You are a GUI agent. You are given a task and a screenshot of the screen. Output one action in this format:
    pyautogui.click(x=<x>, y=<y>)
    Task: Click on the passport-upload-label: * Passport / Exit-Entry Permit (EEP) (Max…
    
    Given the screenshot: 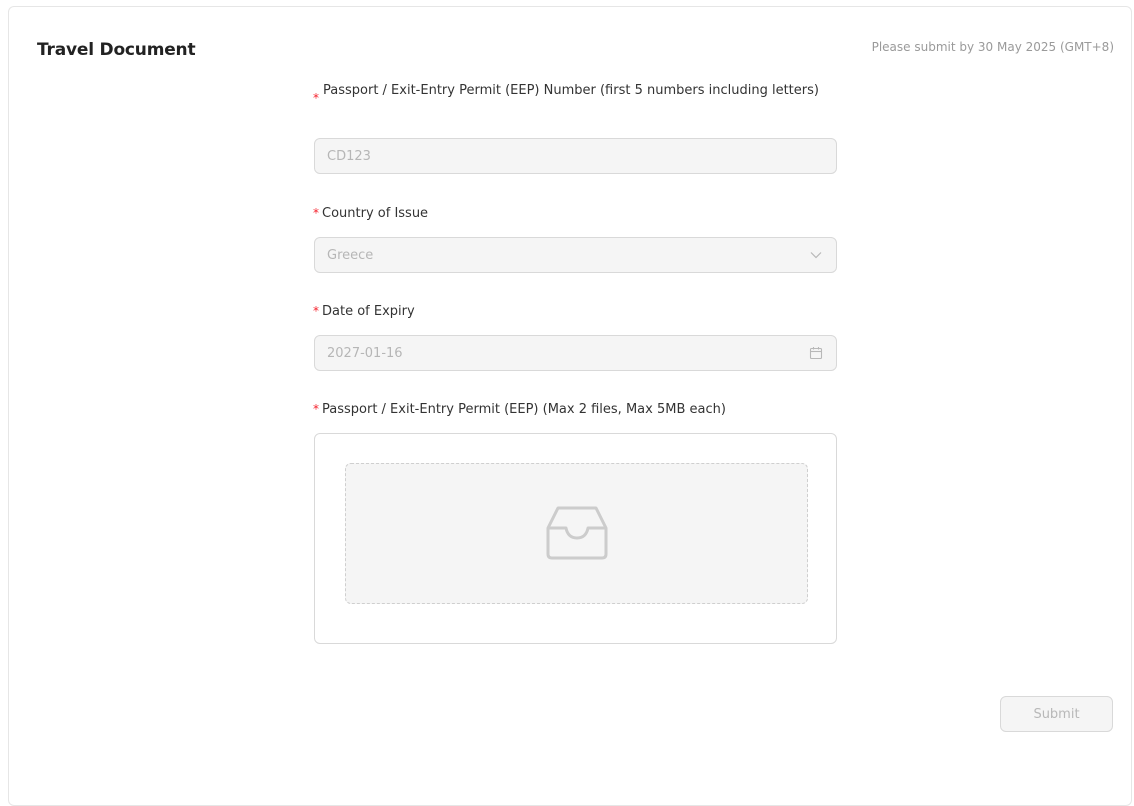 What is the action you would take?
    pyautogui.click(x=575, y=409)
    